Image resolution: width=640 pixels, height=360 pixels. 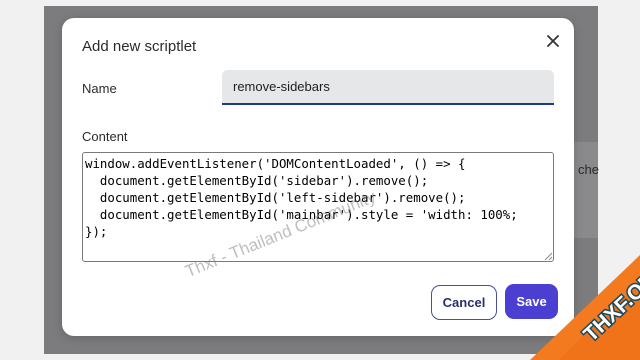 I want to click on content-label: Content, so click(x=105, y=136).